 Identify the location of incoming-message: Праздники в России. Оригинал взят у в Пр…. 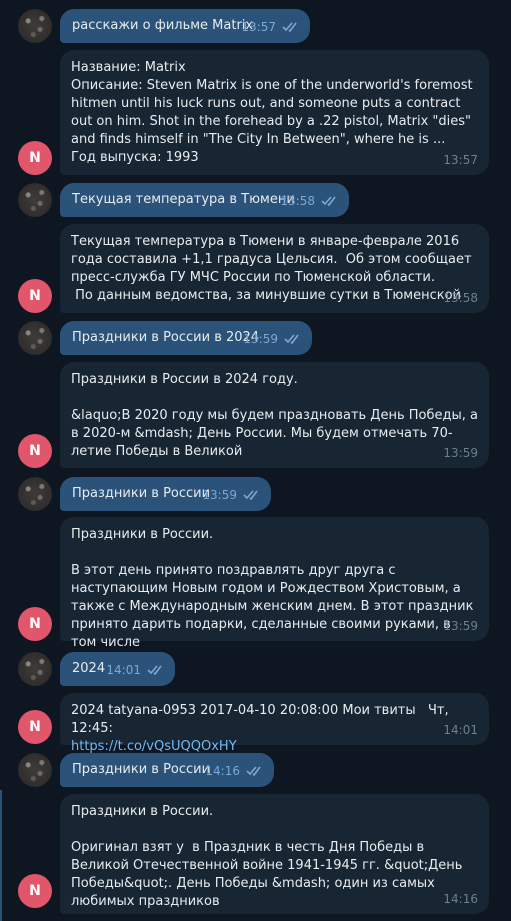
(274, 854).